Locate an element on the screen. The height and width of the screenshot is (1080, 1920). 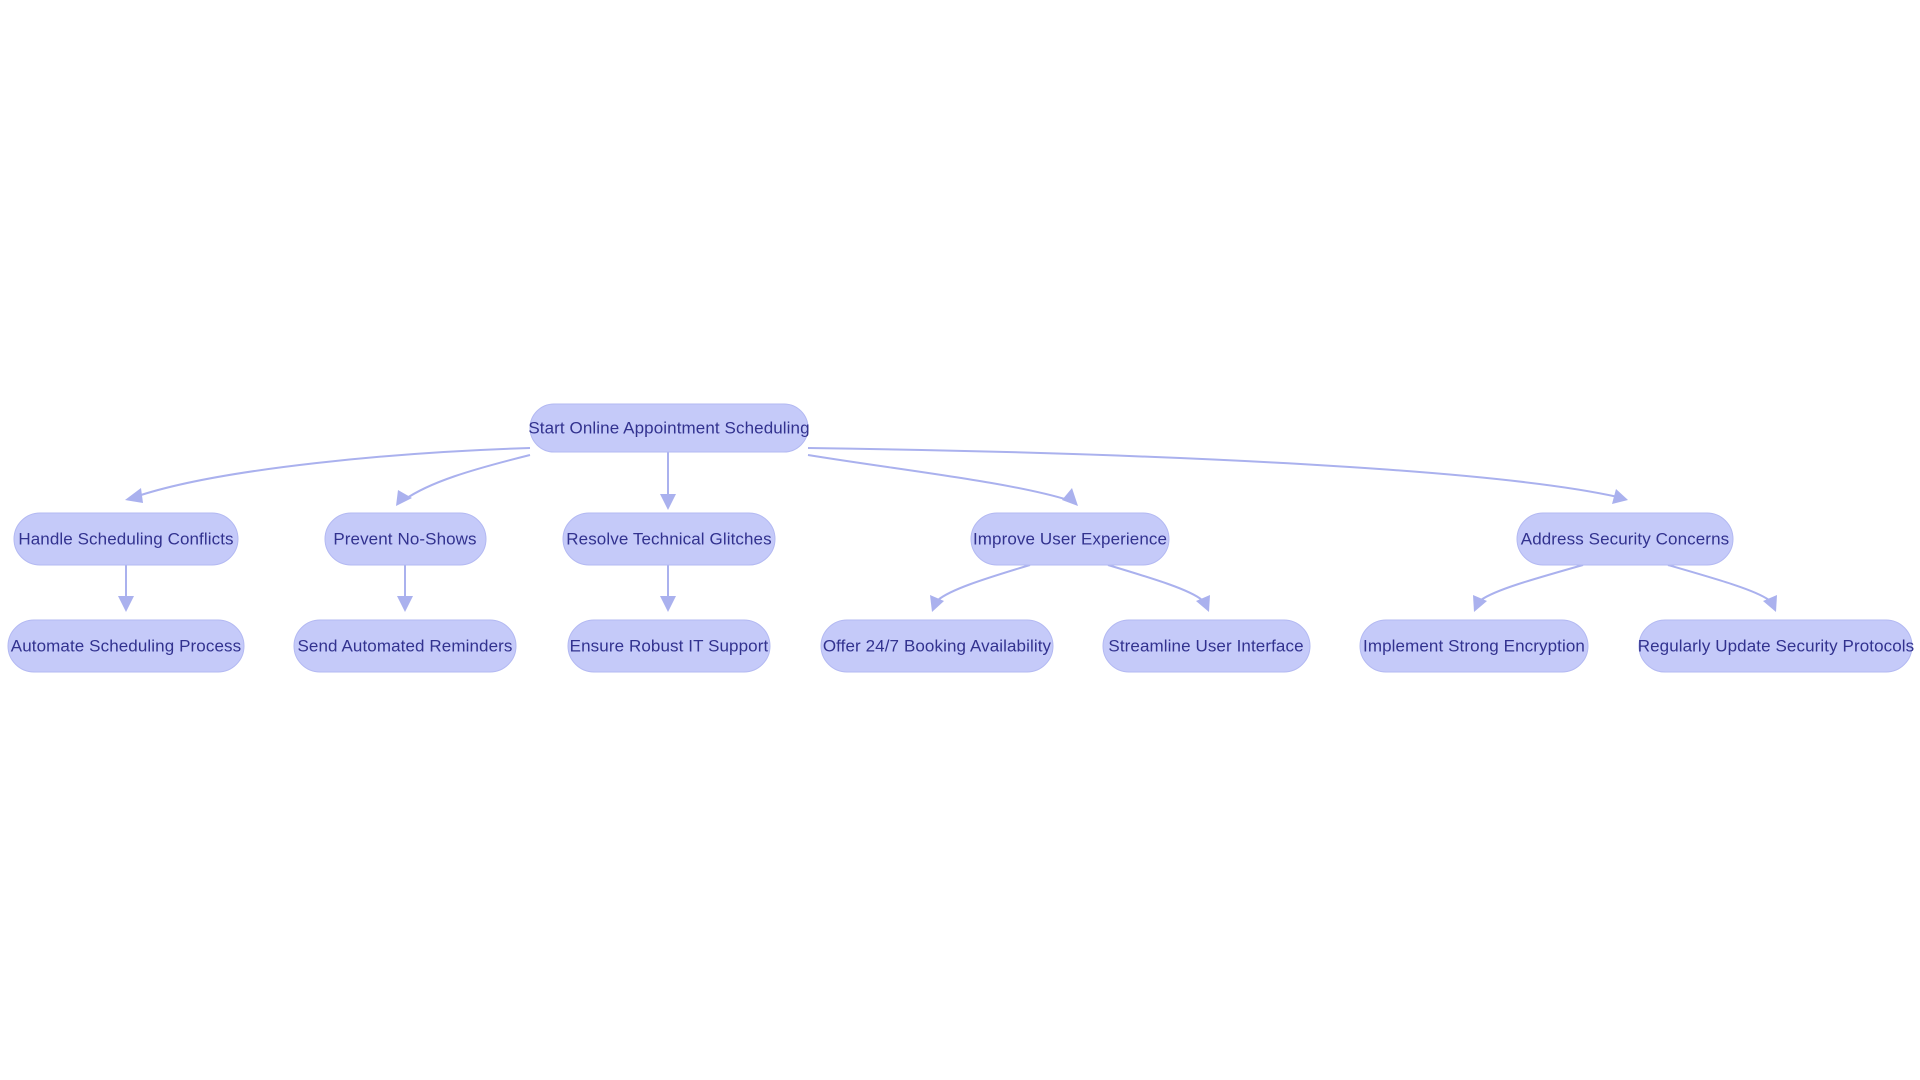
node-handle-scheduling-conflicts: Handle Scheduling Conflicts is located at coordinates (126, 539).